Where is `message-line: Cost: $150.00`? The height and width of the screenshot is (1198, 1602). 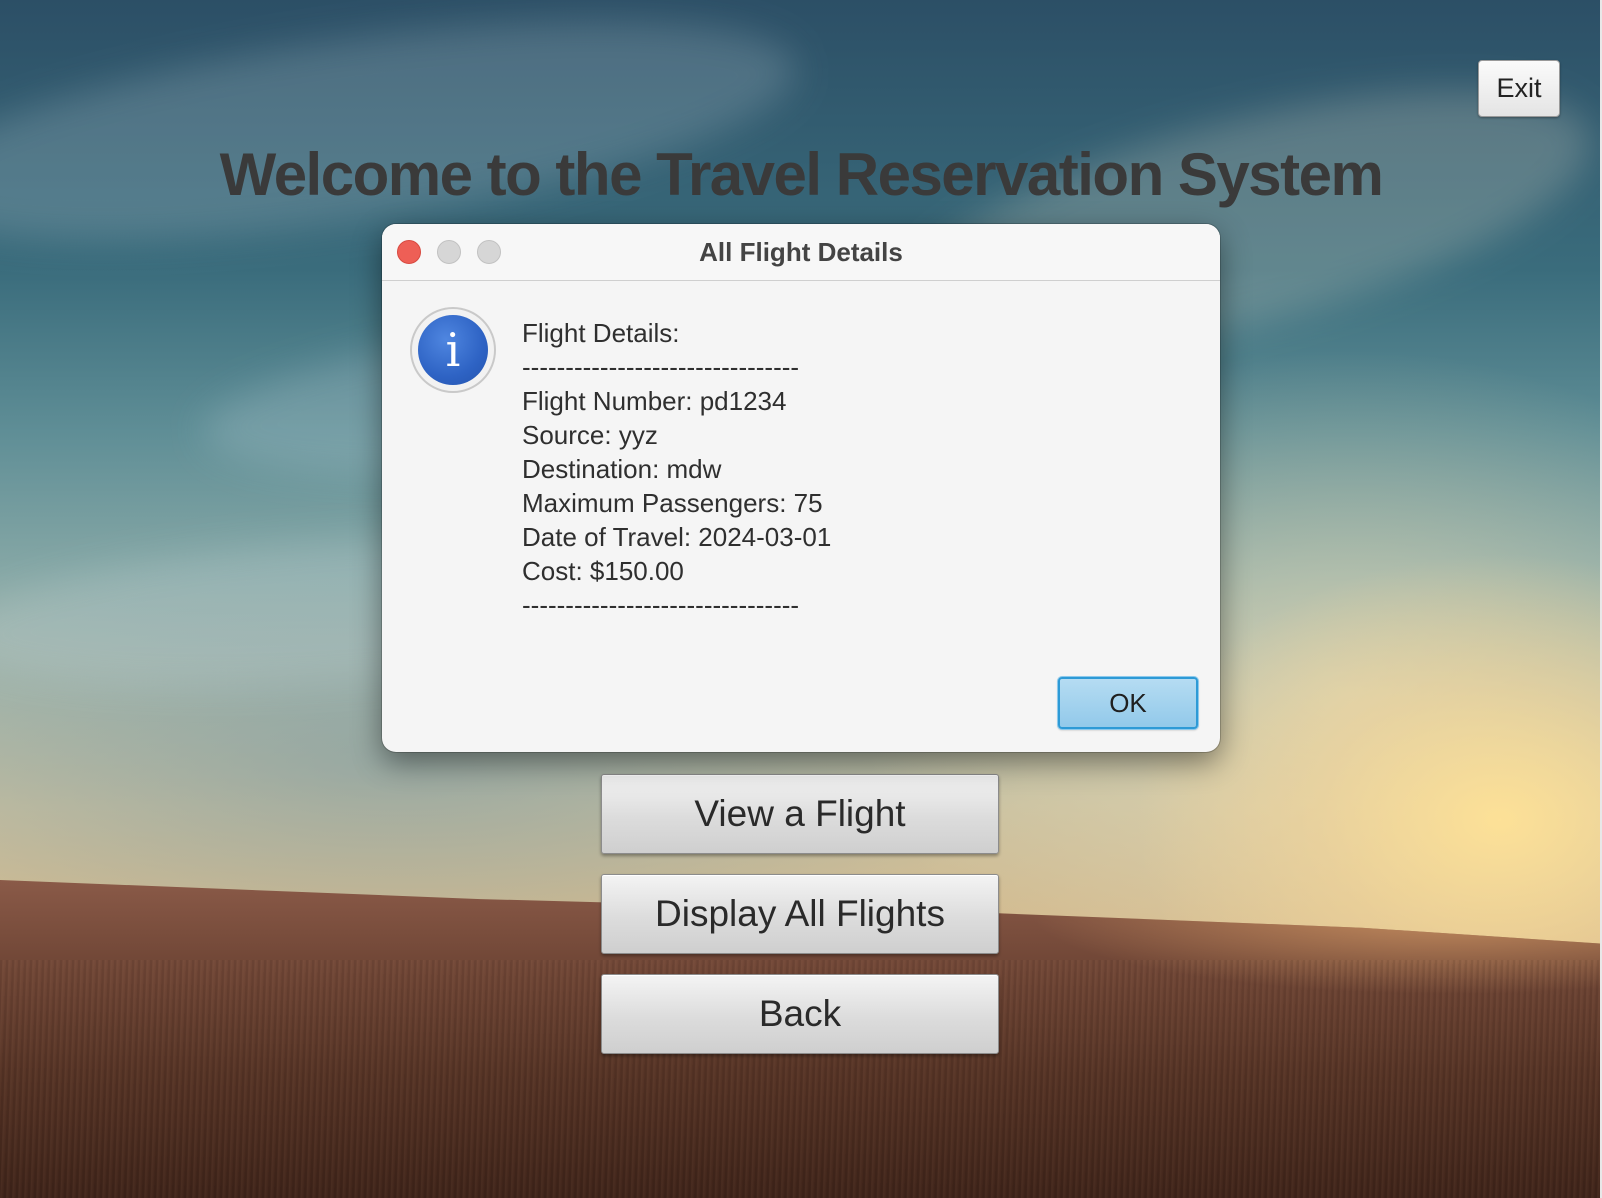 message-line: Cost: $150.00 is located at coordinates (603, 571).